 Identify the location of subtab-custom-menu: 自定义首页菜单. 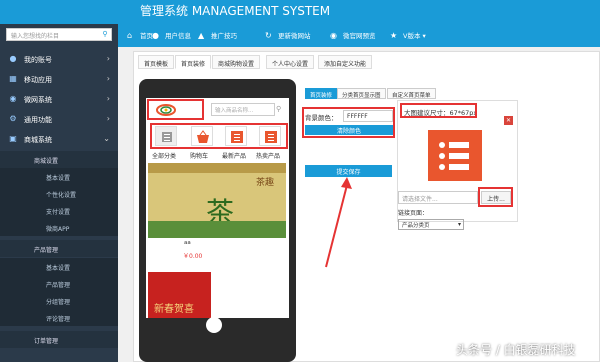
(411, 93).